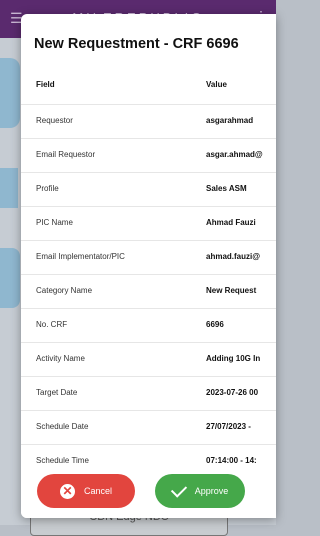 The image size is (320, 536). Describe the element at coordinates (211, 491) in the screenshot. I see `approve-button-label: Approve` at that location.